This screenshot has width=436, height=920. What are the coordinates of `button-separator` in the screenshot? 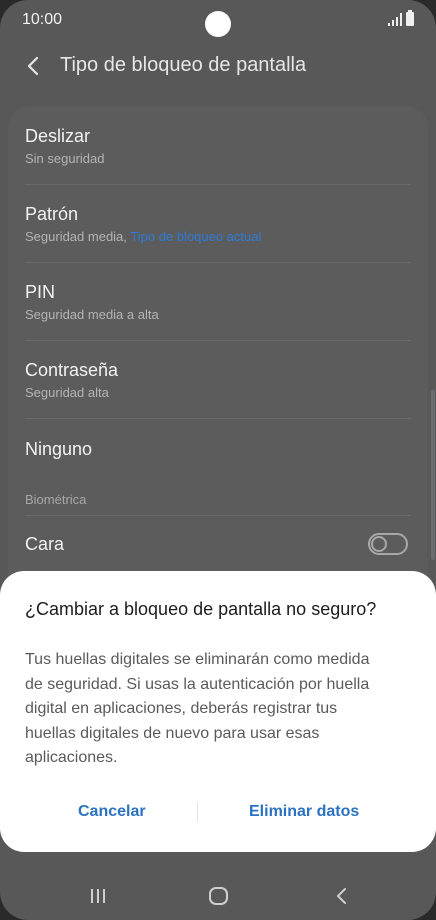 It's located at (197, 812).